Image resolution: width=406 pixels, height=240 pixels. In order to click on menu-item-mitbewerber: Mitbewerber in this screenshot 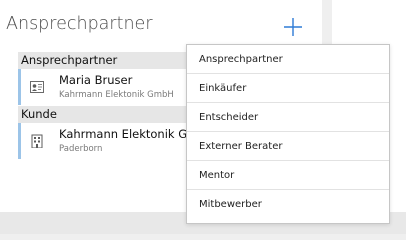, I will do `click(288, 204)`.